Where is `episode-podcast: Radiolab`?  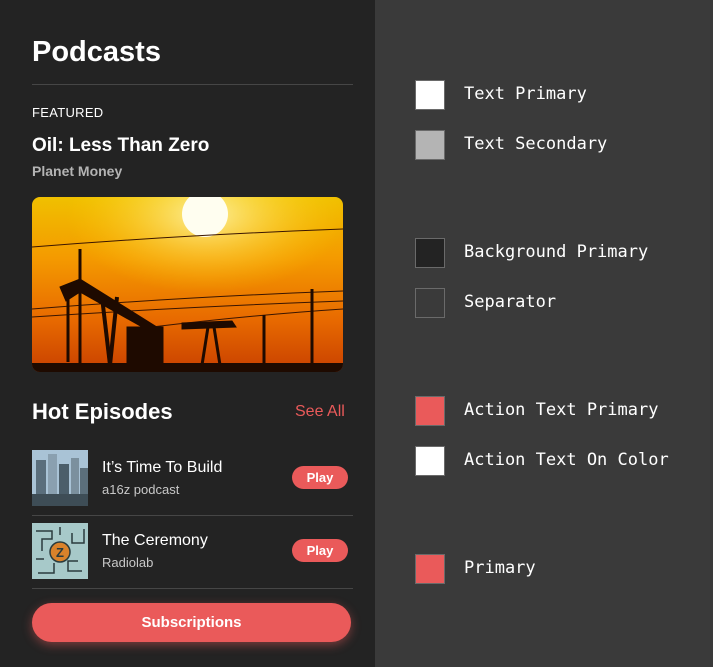
episode-podcast: Radiolab is located at coordinates (128, 562).